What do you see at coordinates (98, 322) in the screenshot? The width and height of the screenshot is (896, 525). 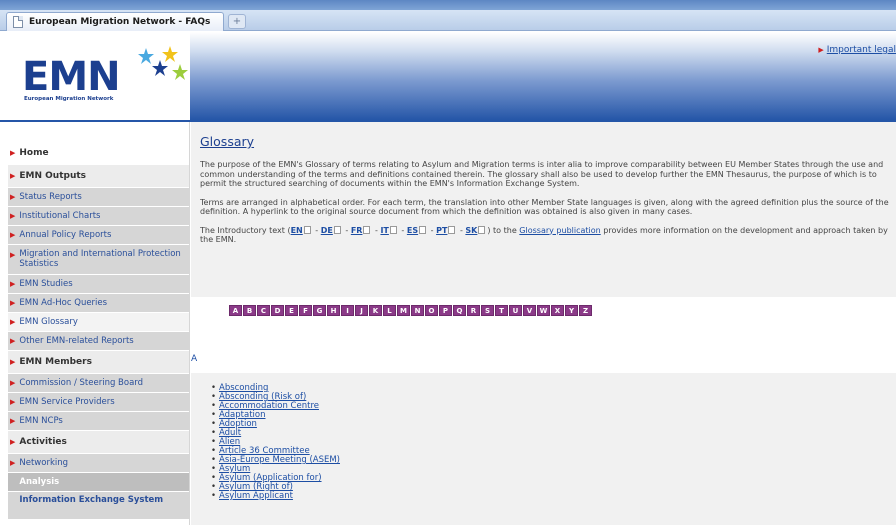 I see `nav-emn-glossary: ▶ EMN Glossary` at bounding box center [98, 322].